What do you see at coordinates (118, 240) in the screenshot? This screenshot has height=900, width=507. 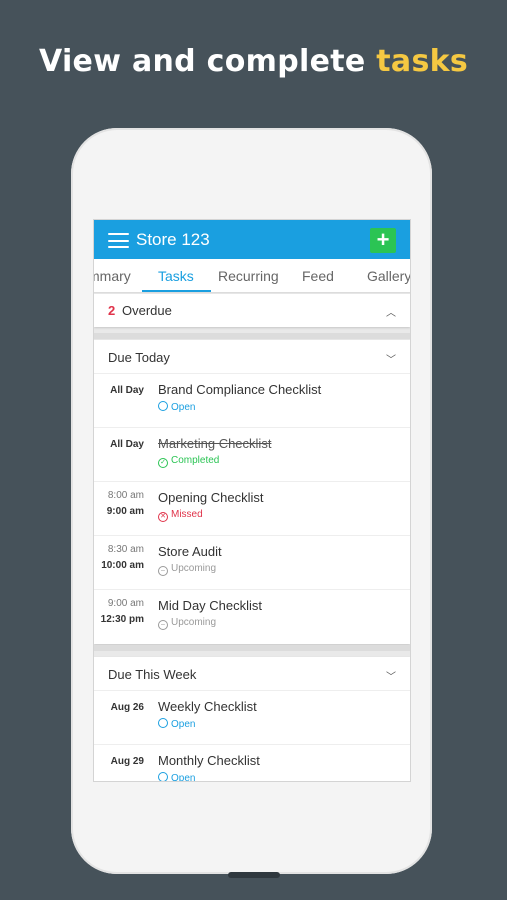 I see `hamburger-icon` at bounding box center [118, 240].